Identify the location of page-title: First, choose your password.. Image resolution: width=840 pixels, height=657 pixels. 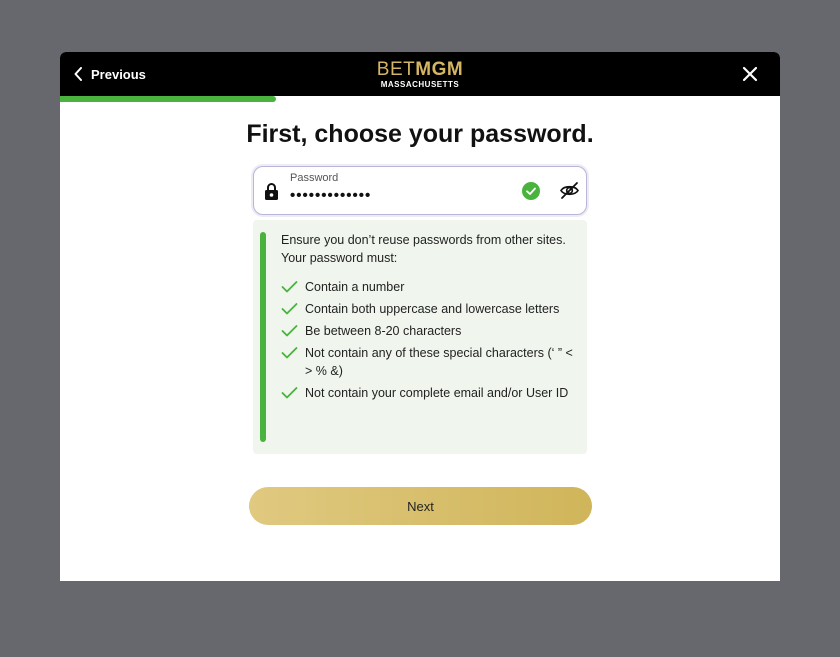
(420, 134).